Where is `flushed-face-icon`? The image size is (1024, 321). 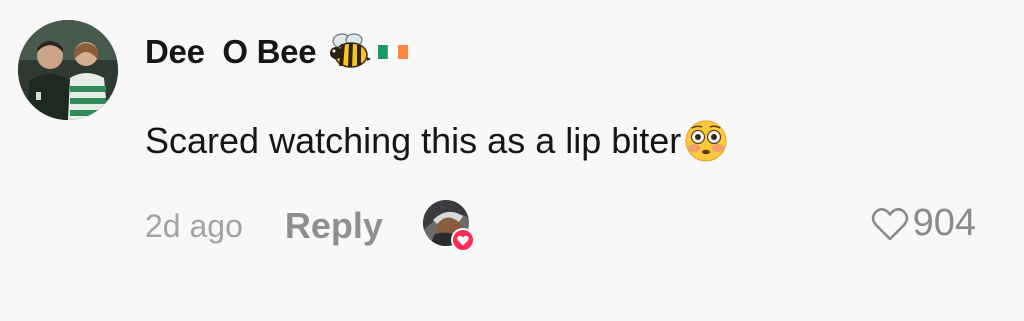
flushed-face-icon is located at coordinates (706, 141).